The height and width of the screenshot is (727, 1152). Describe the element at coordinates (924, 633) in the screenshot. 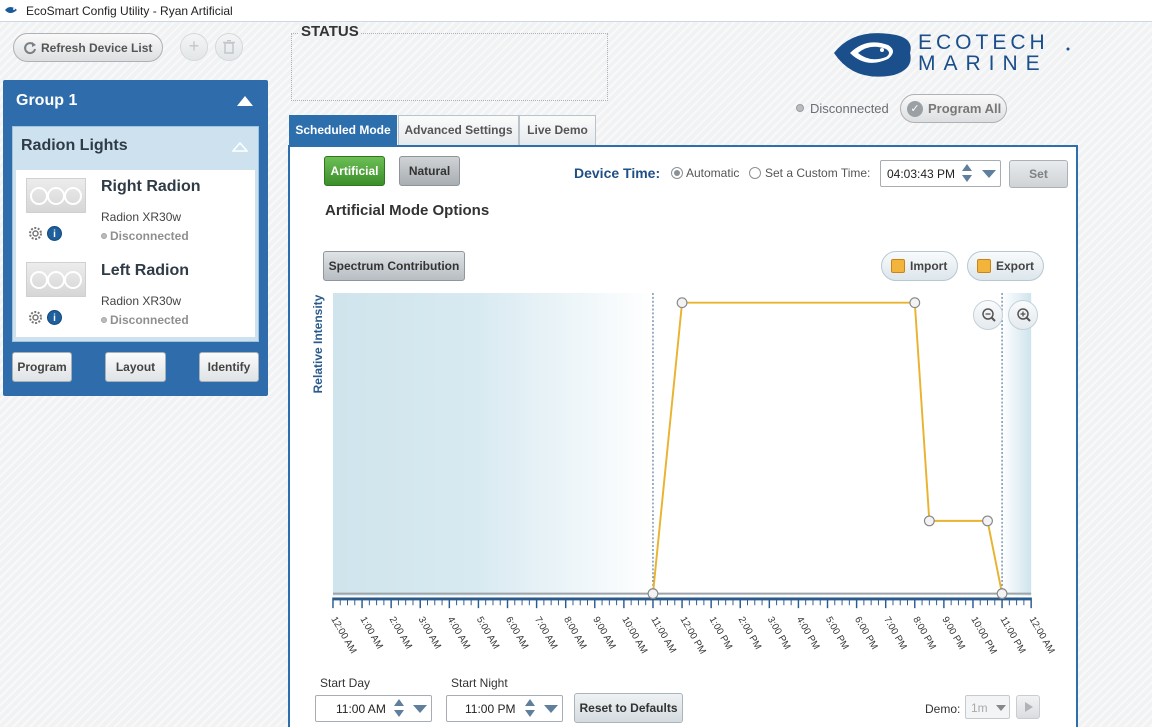

I see `x-tick-label: 8:00 PM` at that location.